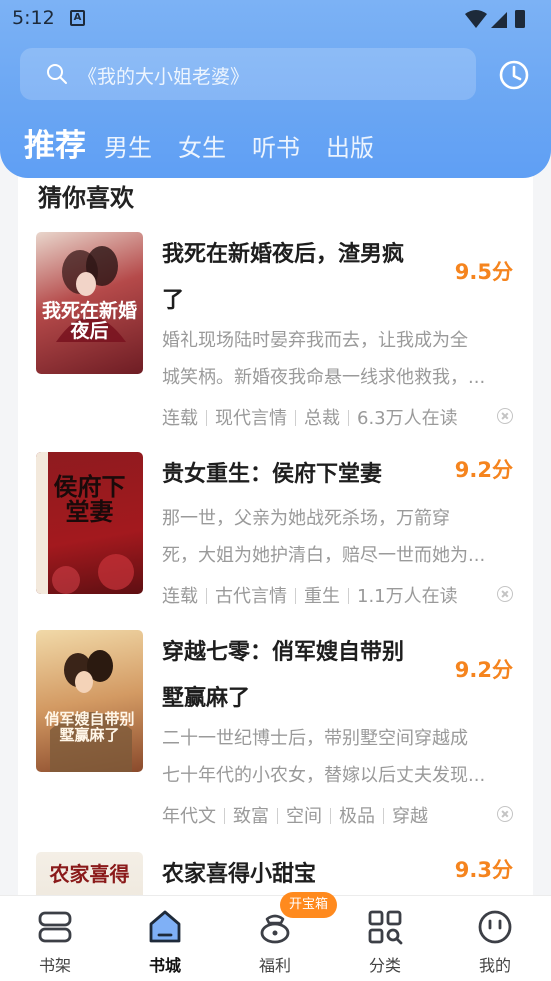  Describe the element at coordinates (483, 870) in the screenshot. I see `book-score: 9.3分` at that location.